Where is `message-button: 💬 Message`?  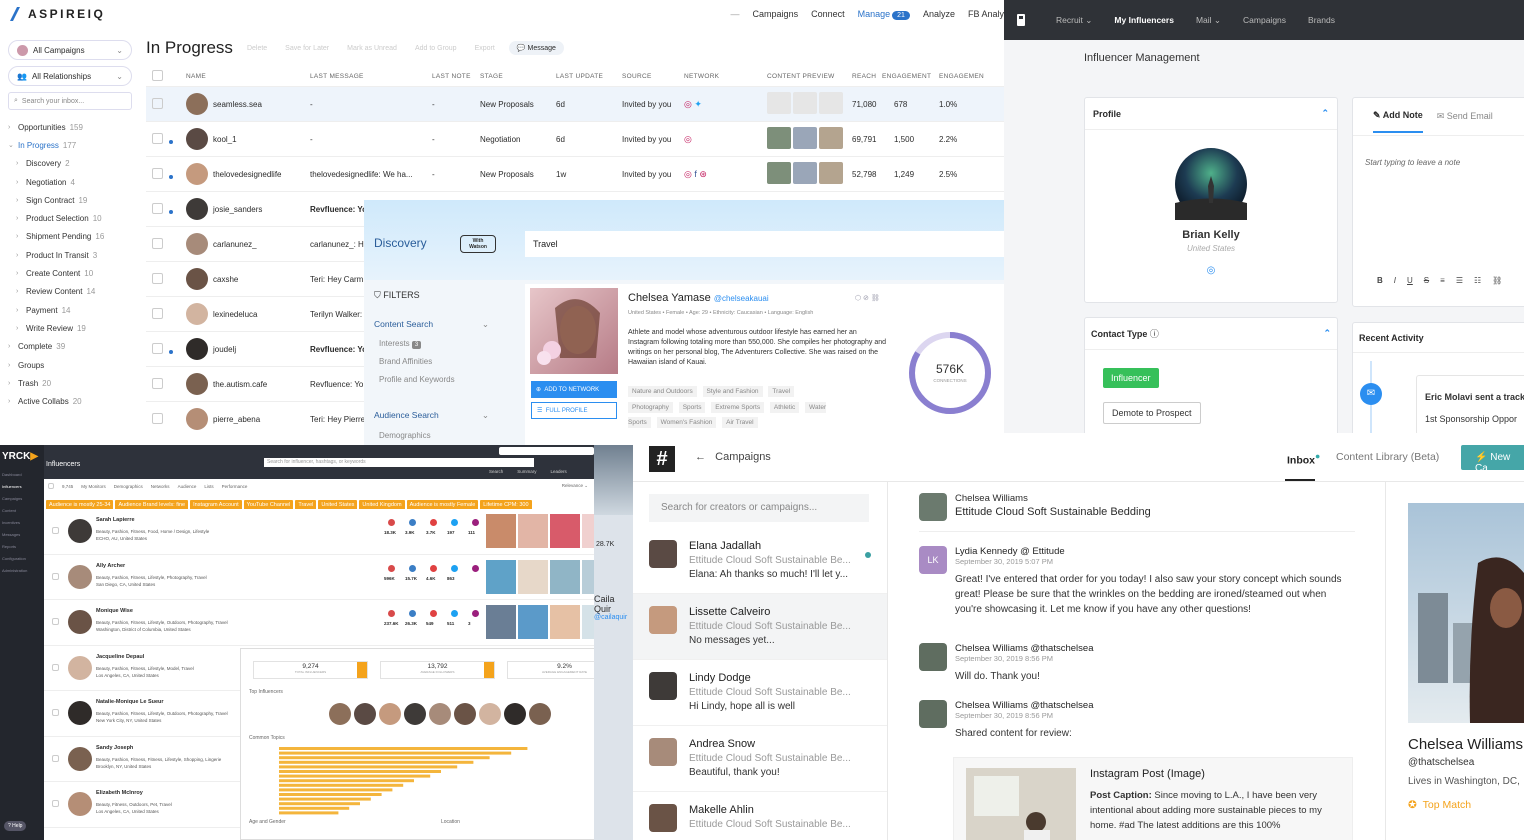 message-button: 💬 Message is located at coordinates (536, 48).